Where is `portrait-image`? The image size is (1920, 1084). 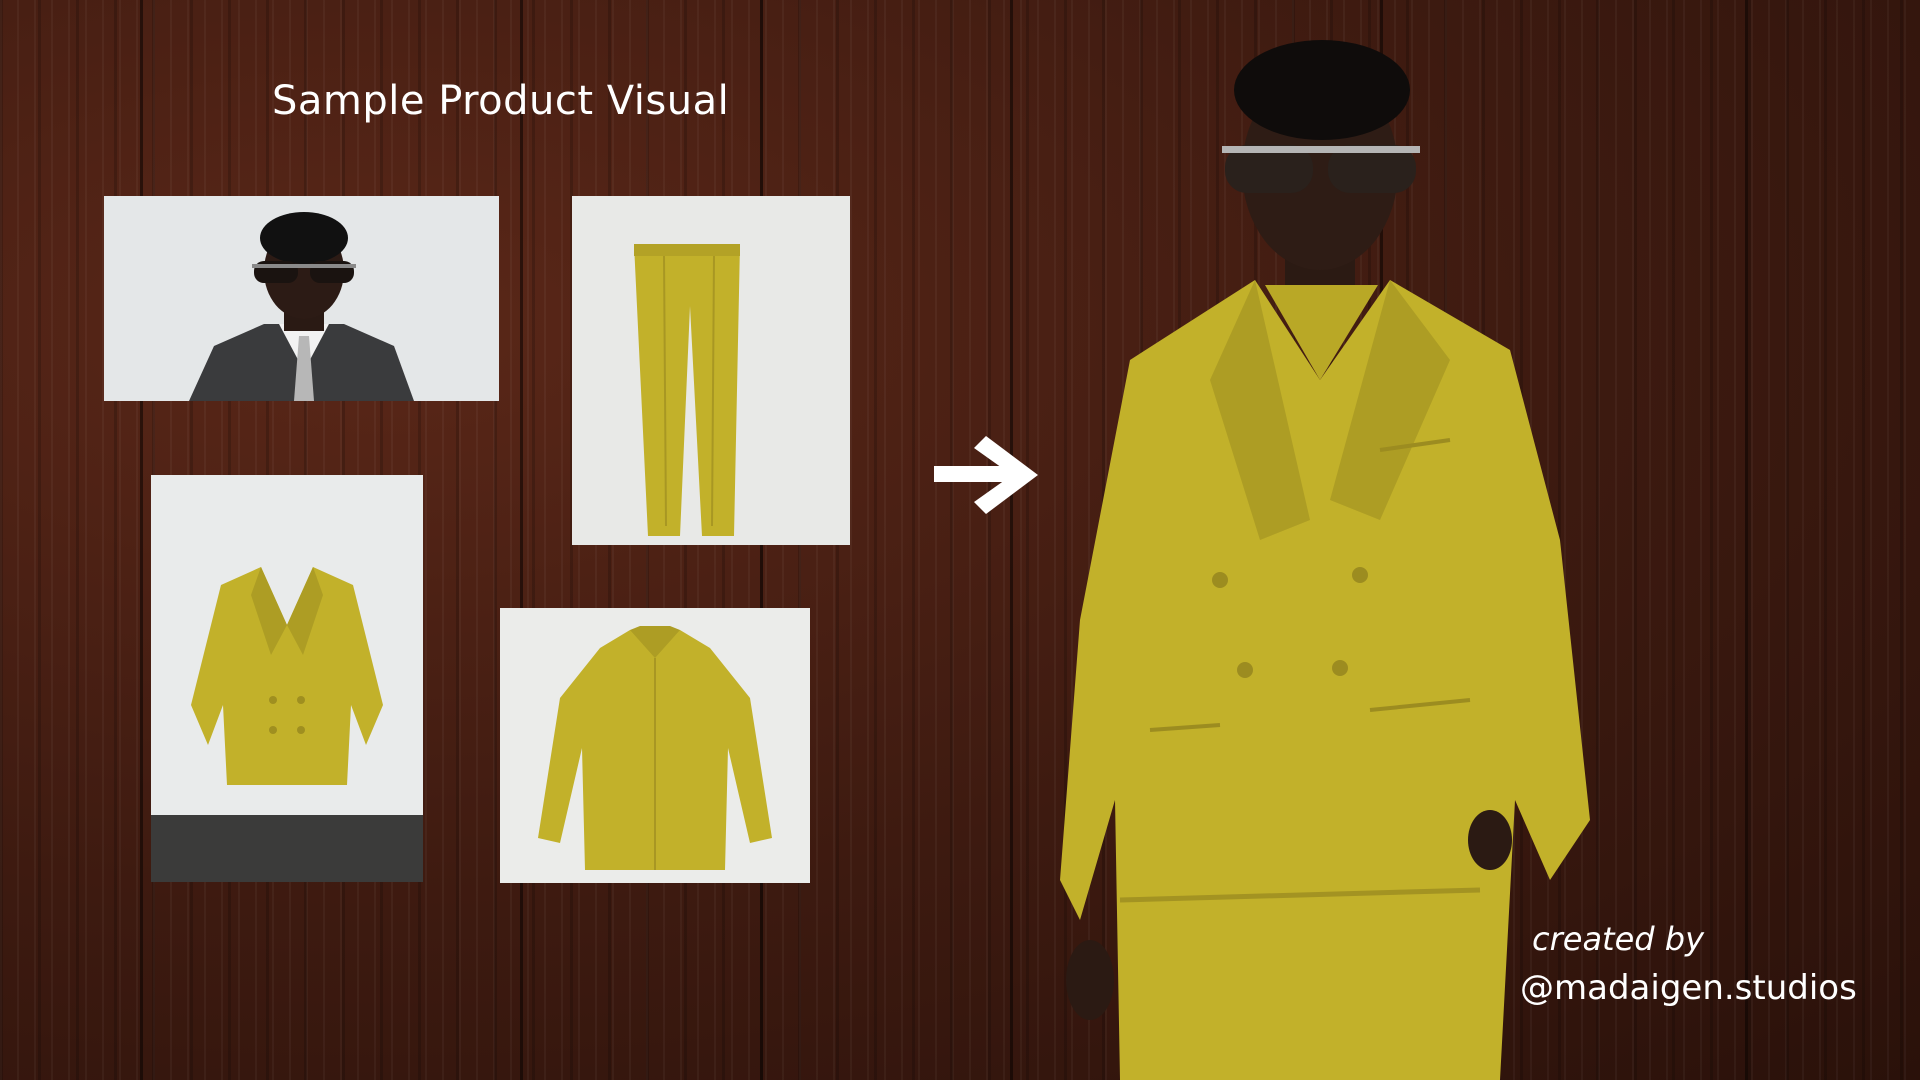 portrait-image is located at coordinates (301, 298).